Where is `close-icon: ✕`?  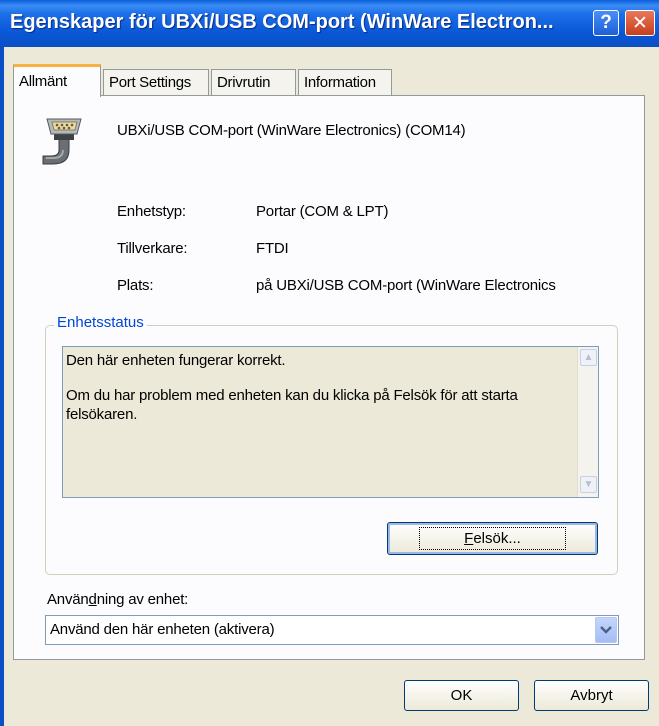 close-icon: ✕ is located at coordinates (640, 23).